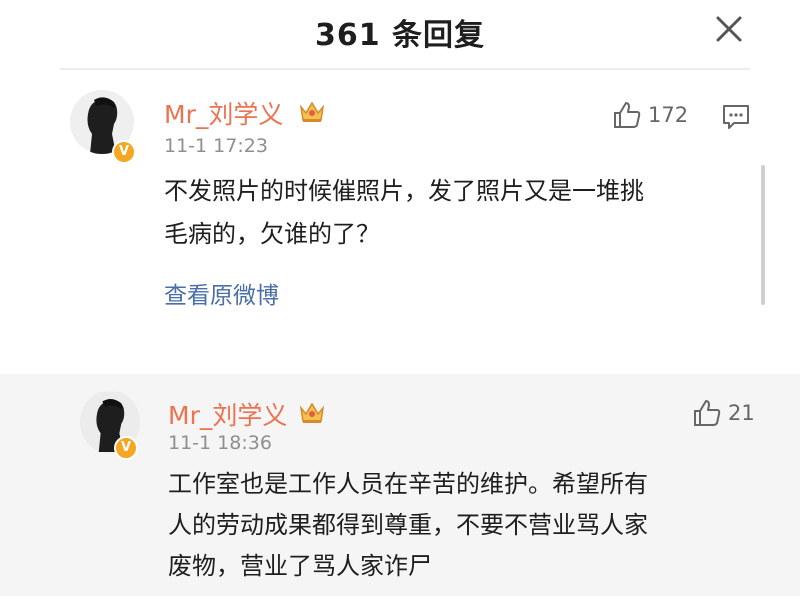  Describe the element at coordinates (408, 525) in the screenshot. I see `comment-text-line: 人的劳动成果都得到尊重，不要不营业骂人家` at that location.